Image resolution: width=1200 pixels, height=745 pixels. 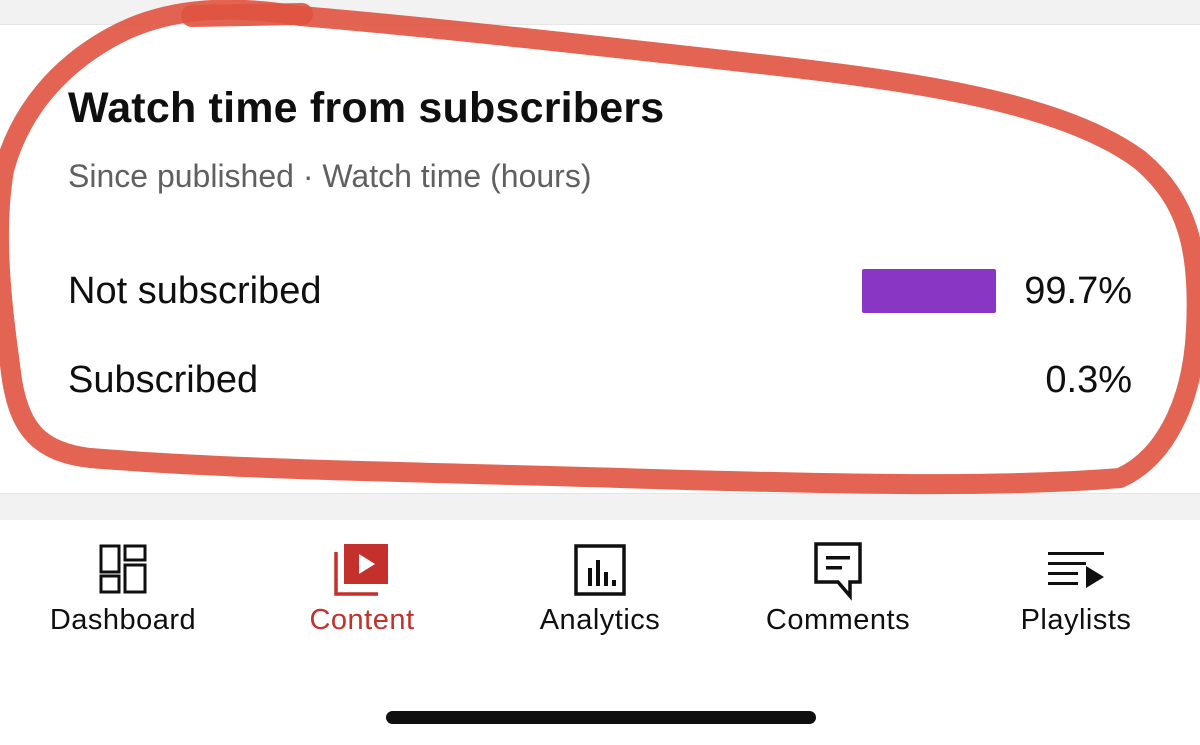 I want to click on card-title: Watch time from subscribers, so click(x=366, y=108).